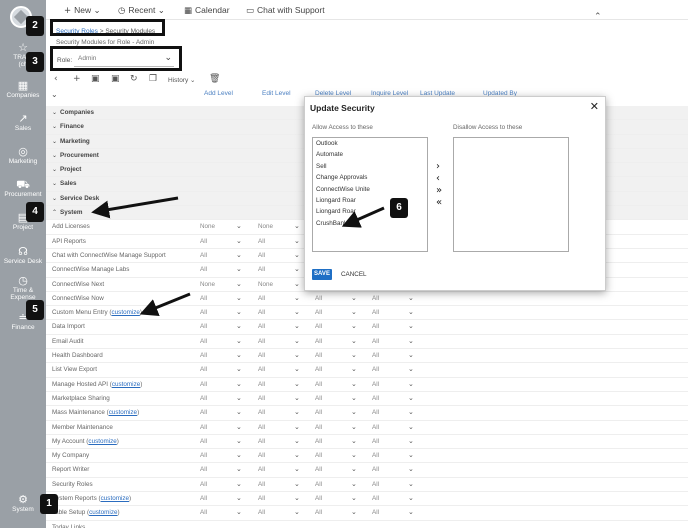 Image resolution: width=688 pixels, height=528 pixels. What do you see at coordinates (23, 90) in the screenshot?
I see `sidebar-item-companies: ▦ Companies` at bounding box center [23, 90].